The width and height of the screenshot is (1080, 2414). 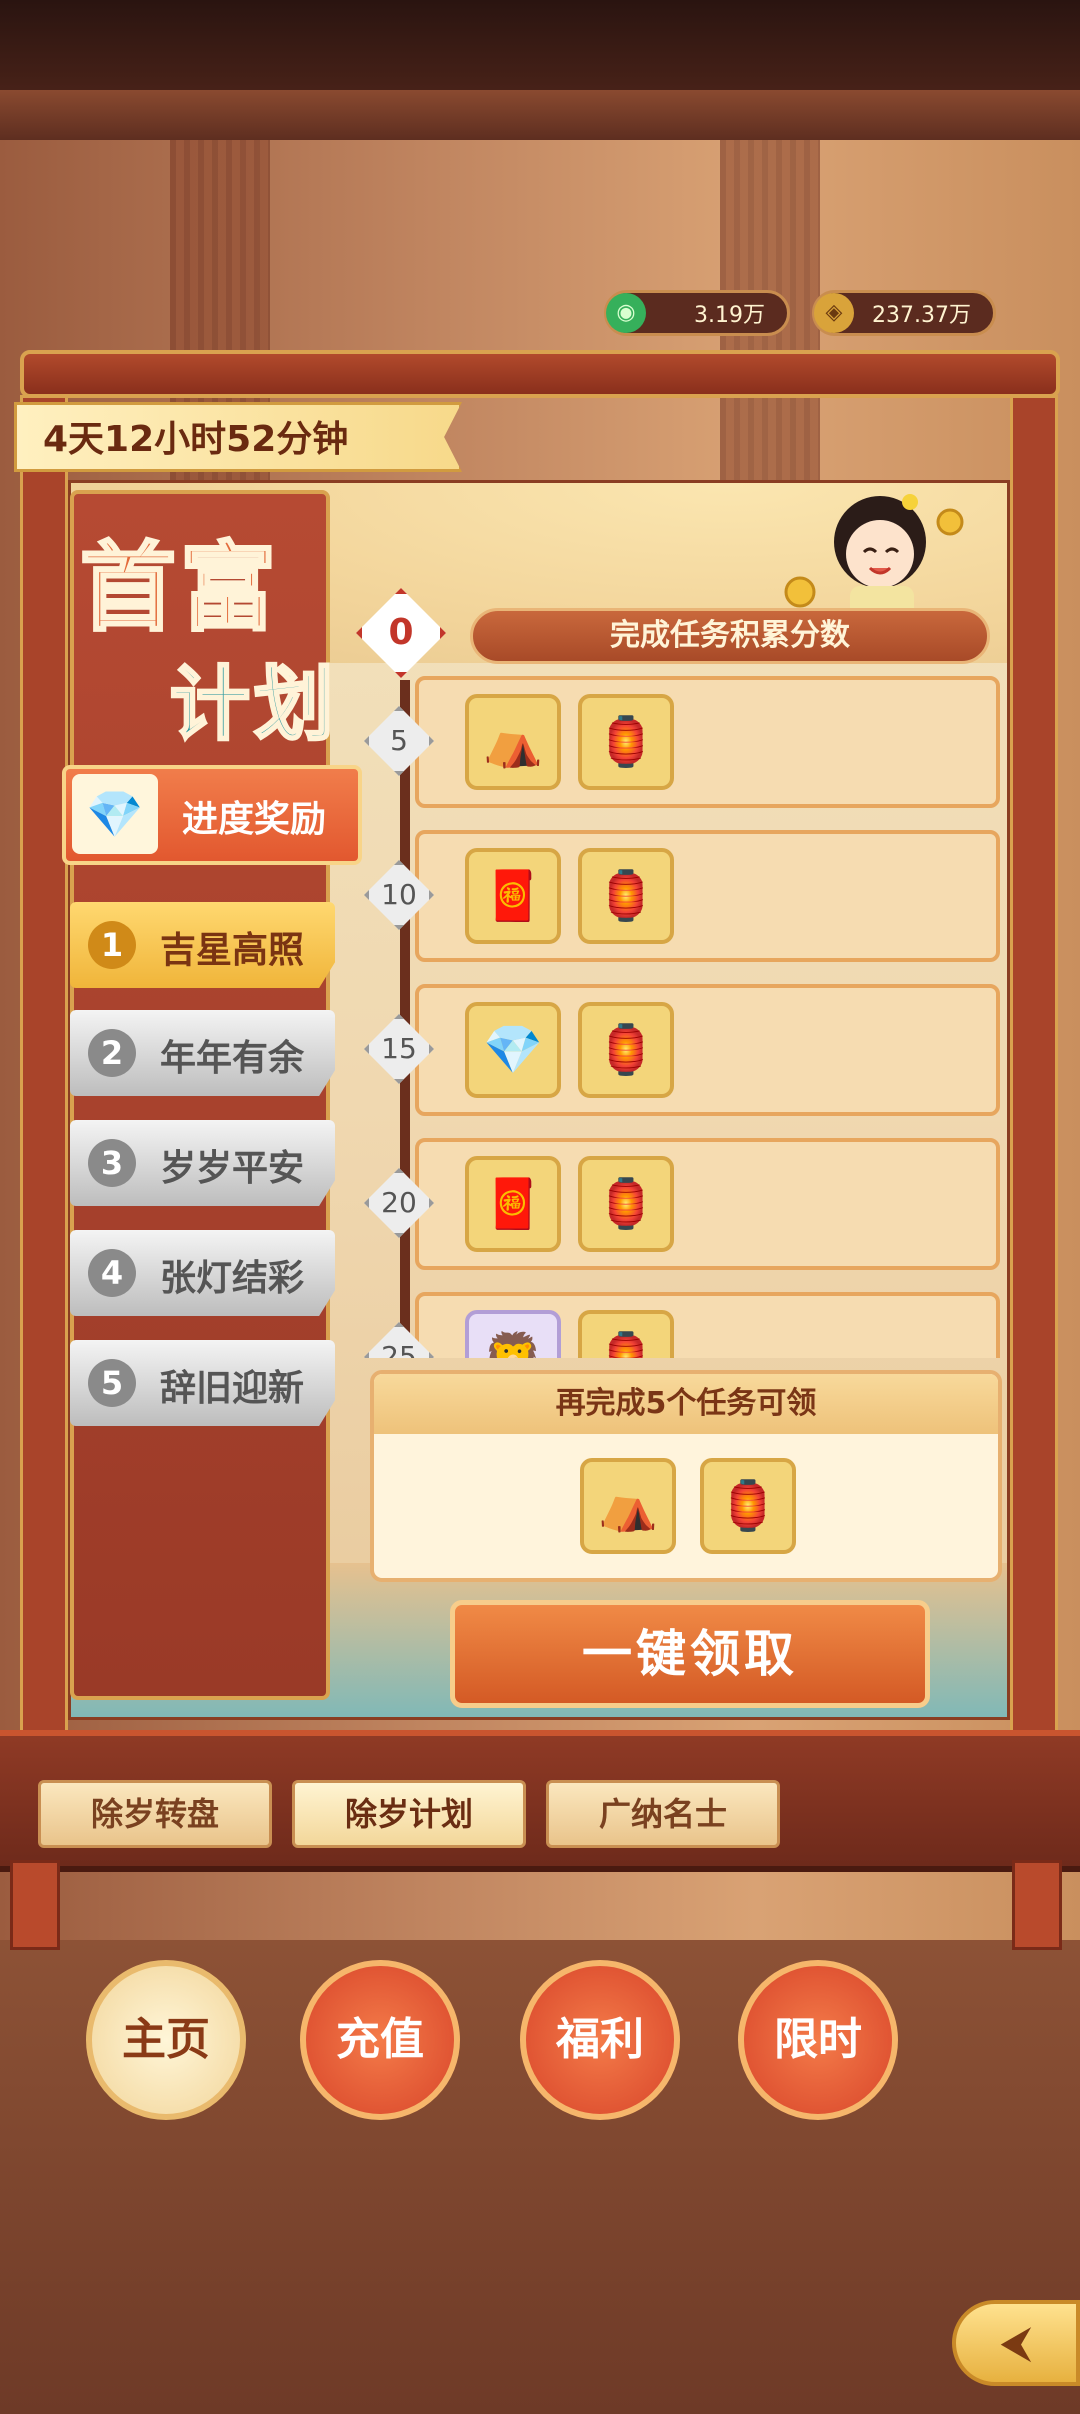 I want to click on back-button: ⮜, so click(x=1016, y=2343).